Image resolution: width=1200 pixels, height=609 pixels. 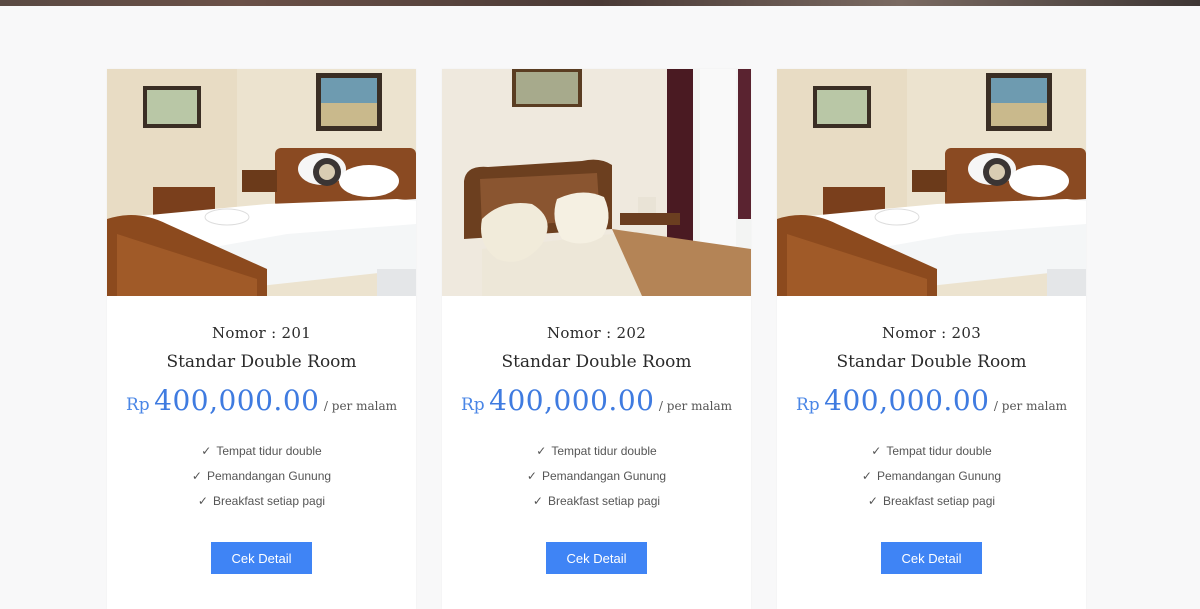 What do you see at coordinates (600, 3) in the screenshot?
I see `hero-image-bottom-edge` at bounding box center [600, 3].